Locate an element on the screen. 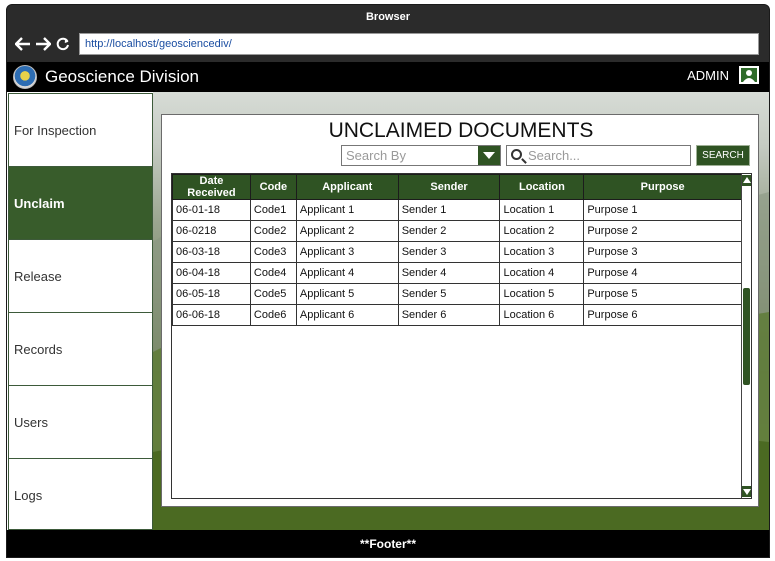 The height and width of the screenshot is (561, 775). search-button: SEARCH is located at coordinates (723, 155).